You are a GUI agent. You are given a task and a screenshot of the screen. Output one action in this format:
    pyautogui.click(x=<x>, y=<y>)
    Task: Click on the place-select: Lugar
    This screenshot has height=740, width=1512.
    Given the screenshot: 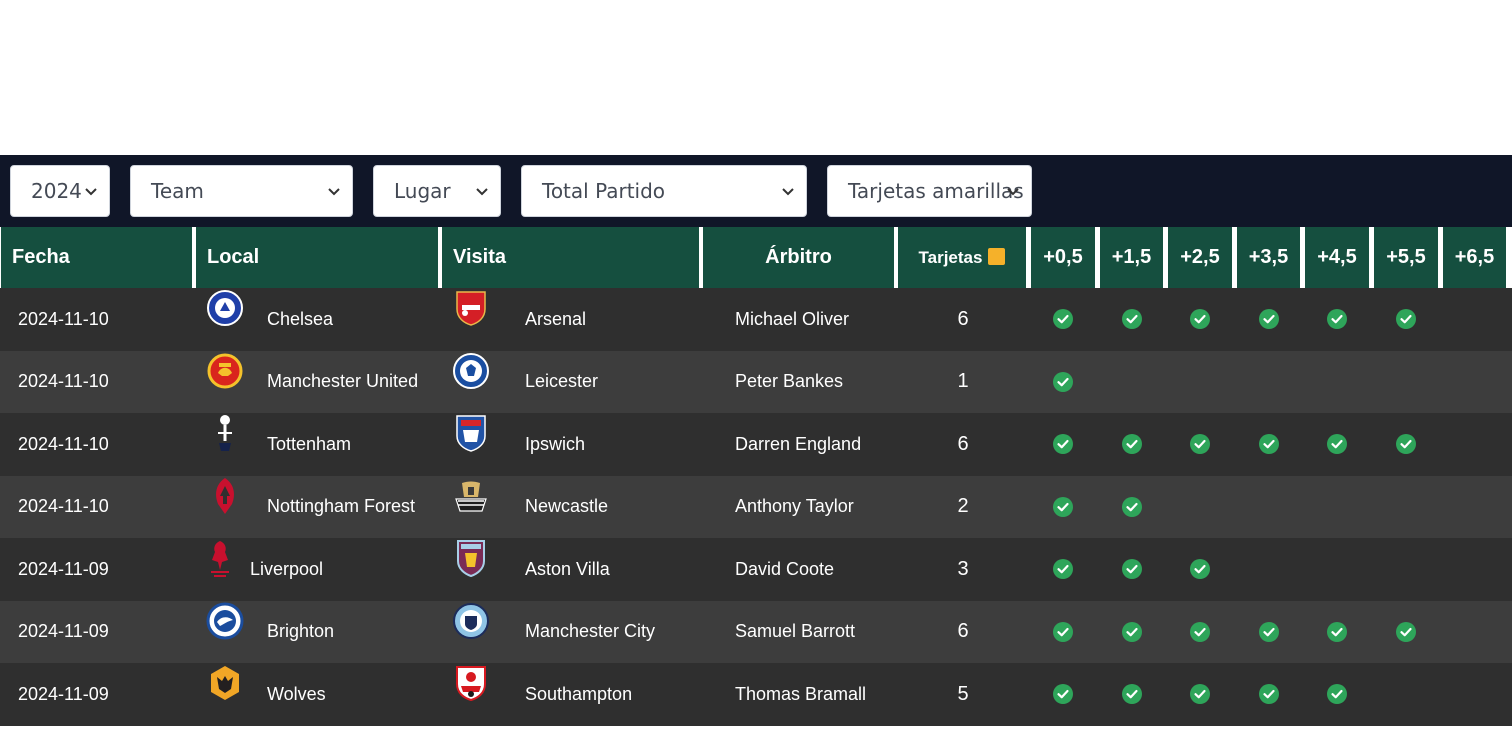 What is the action you would take?
    pyautogui.click(x=437, y=191)
    